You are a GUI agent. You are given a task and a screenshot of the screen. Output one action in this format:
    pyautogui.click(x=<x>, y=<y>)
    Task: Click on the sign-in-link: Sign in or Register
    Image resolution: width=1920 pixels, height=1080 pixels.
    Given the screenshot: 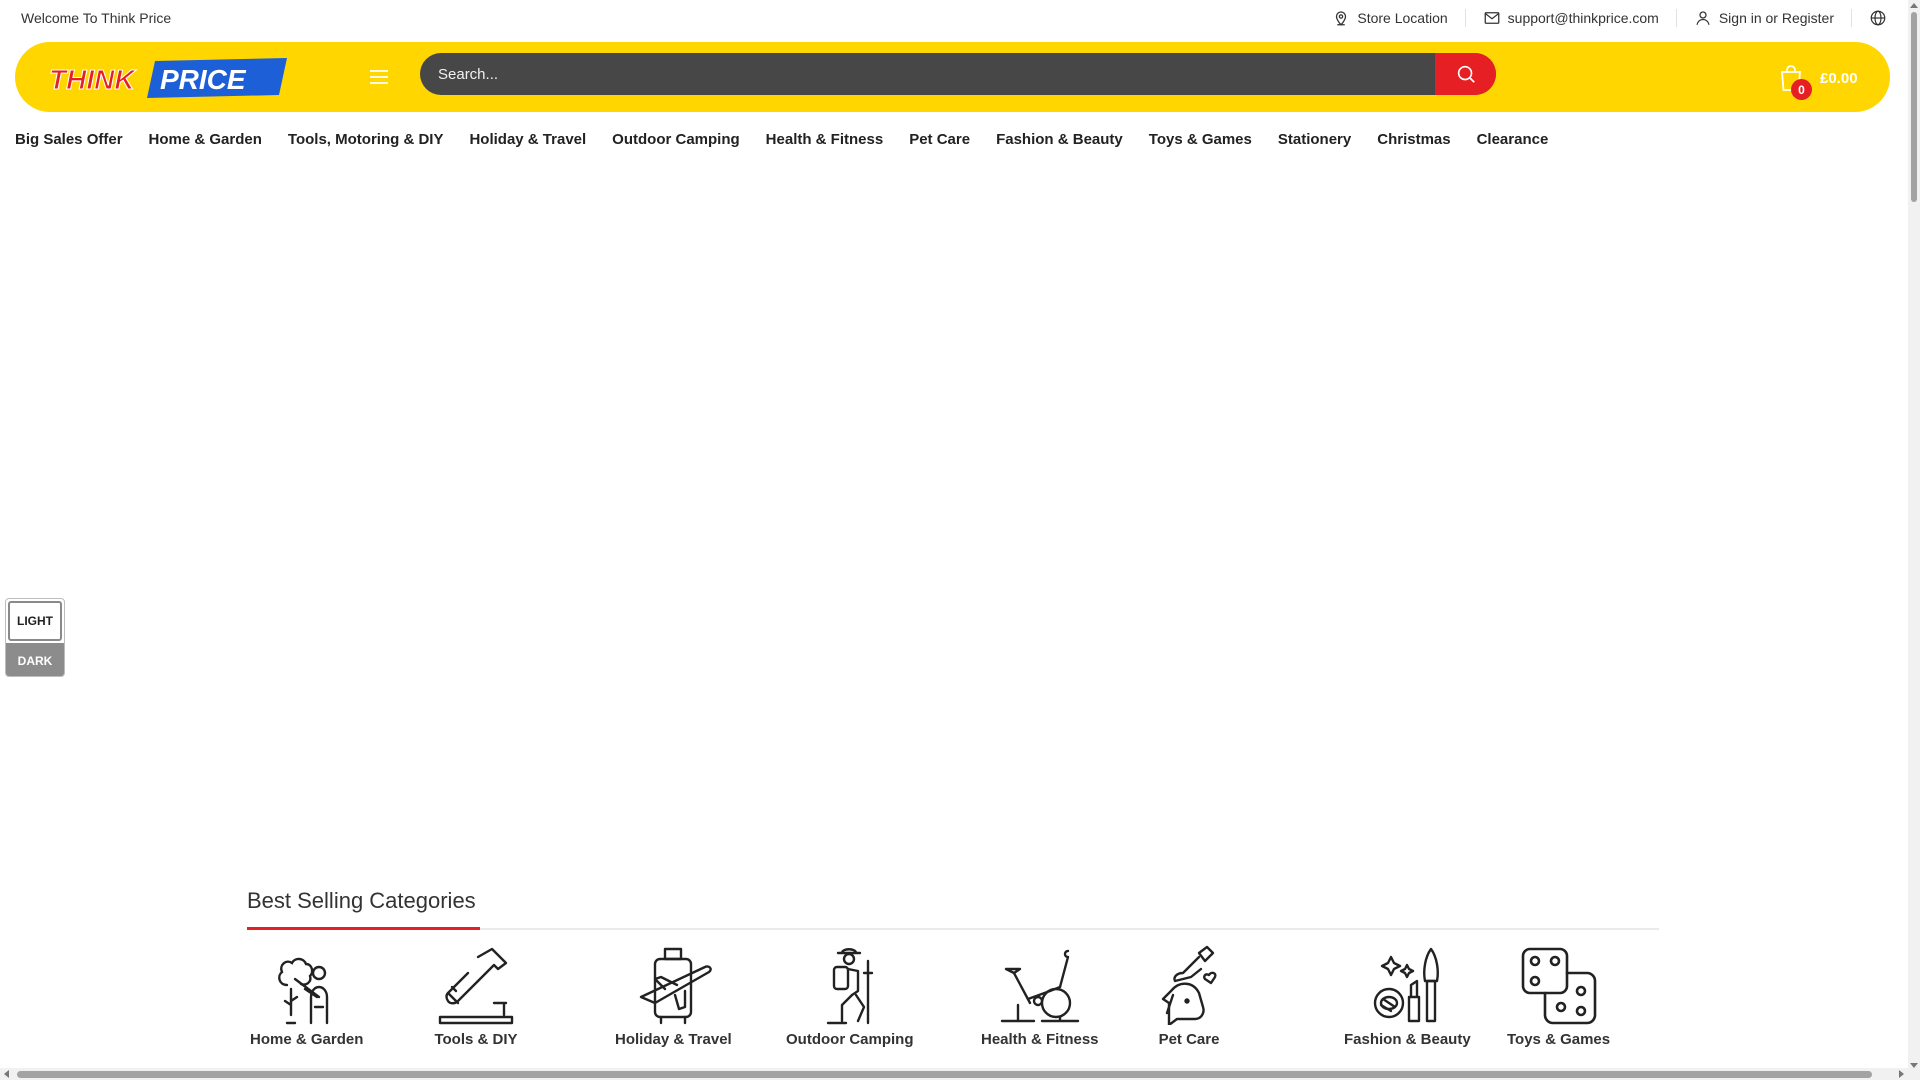 What is the action you would take?
    pyautogui.click(x=1764, y=18)
    